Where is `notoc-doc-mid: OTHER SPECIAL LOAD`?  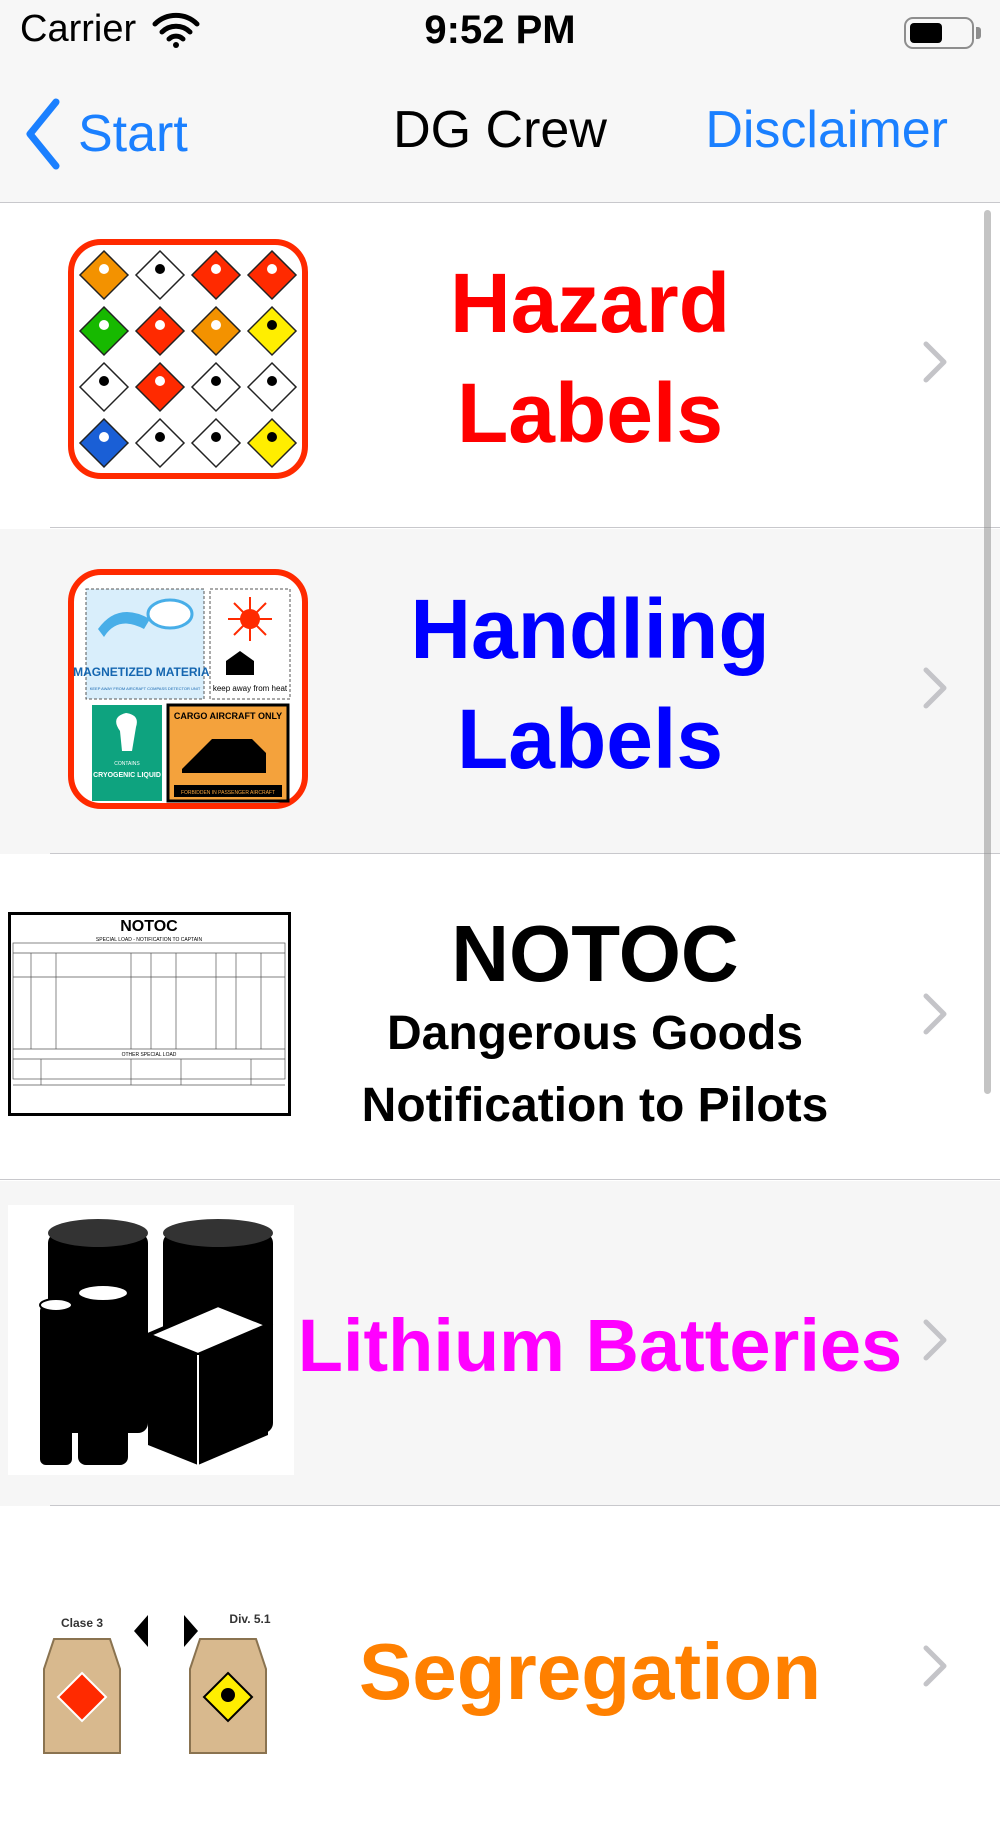
notoc-doc-mid: OTHER SPECIAL LOAD is located at coordinates (149, 1055).